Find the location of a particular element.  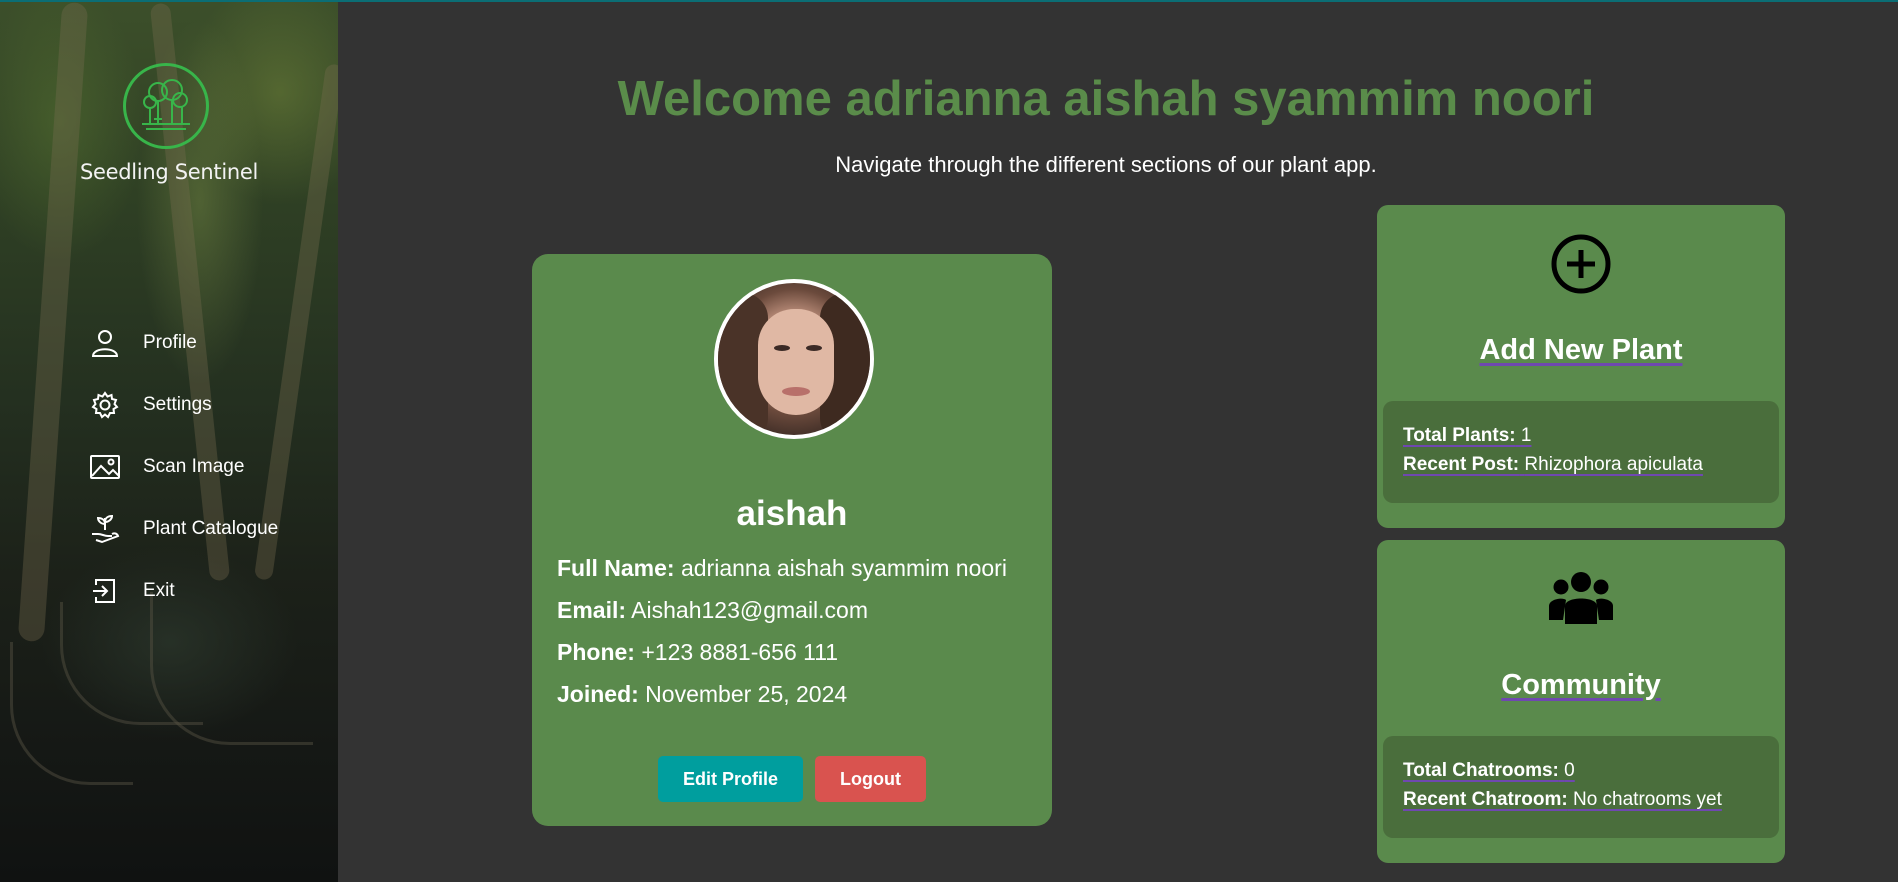

total-plants-row: Total Plants: 1 is located at coordinates (1467, 436).